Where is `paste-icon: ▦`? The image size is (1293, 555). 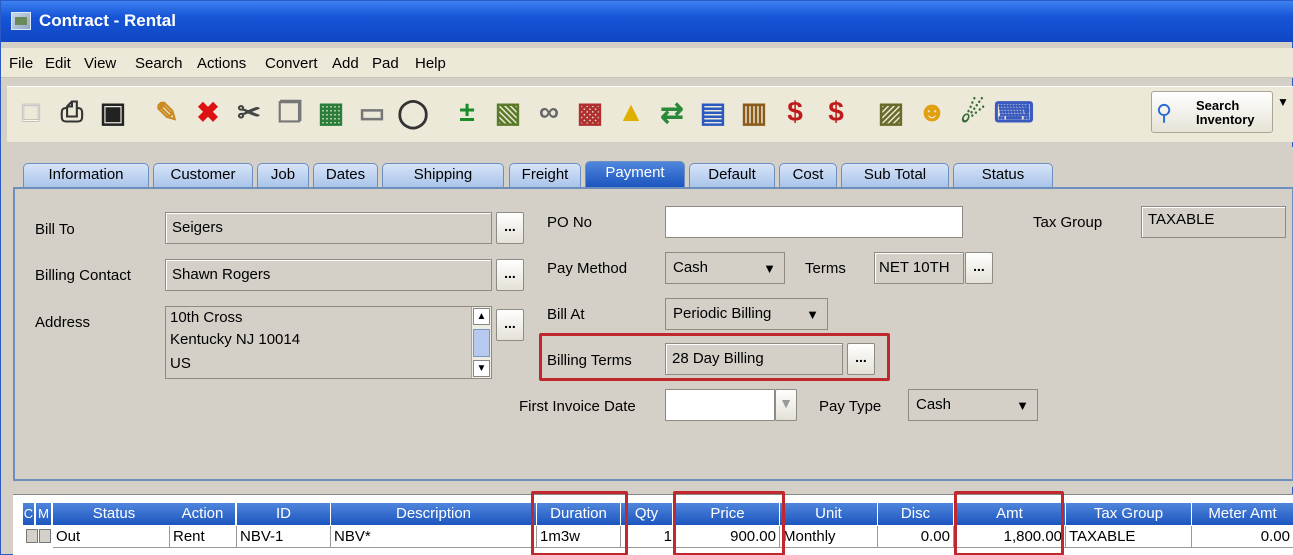
paste-icon: ▦ is located at coordinates (331, 112).